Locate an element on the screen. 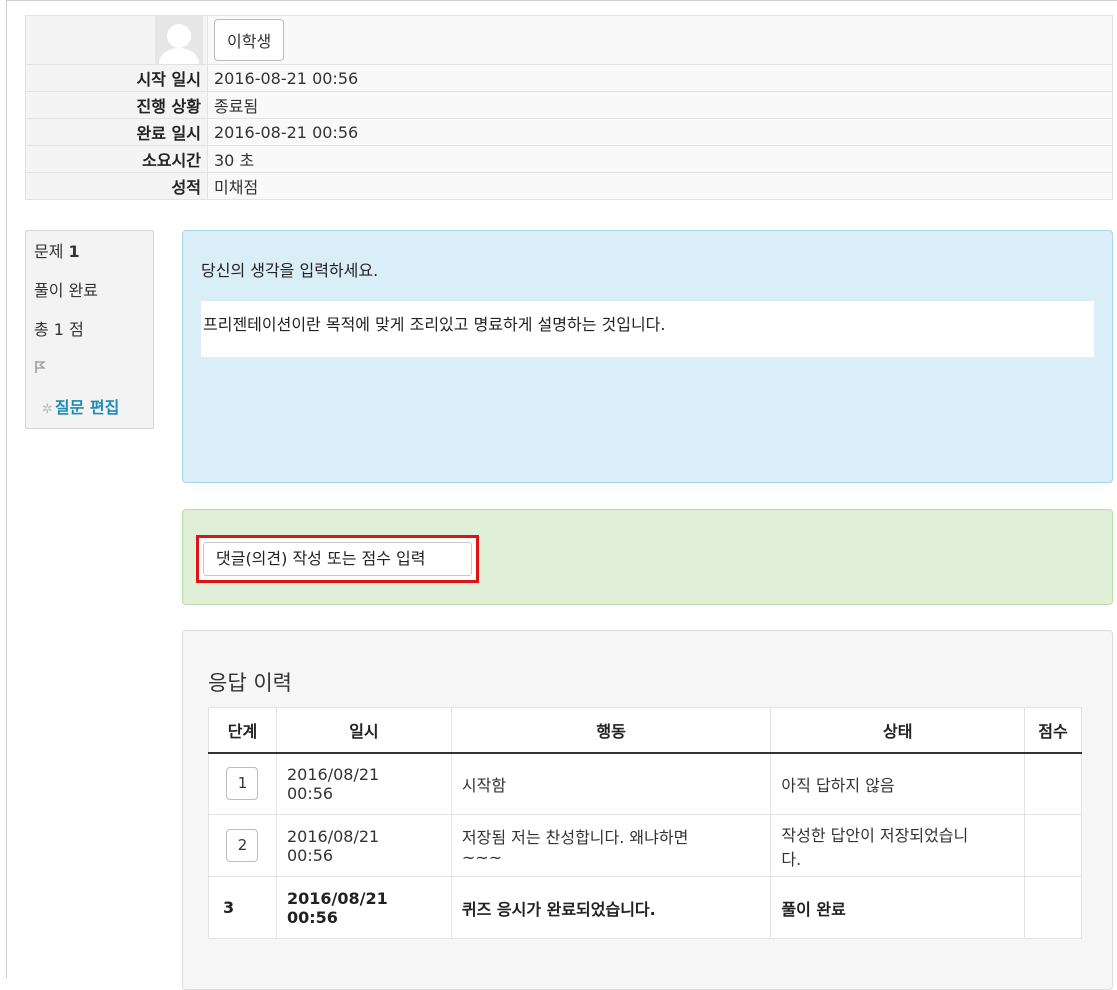  summary-row-grade: 성적 미채점 is located at coordinates (569, 186).